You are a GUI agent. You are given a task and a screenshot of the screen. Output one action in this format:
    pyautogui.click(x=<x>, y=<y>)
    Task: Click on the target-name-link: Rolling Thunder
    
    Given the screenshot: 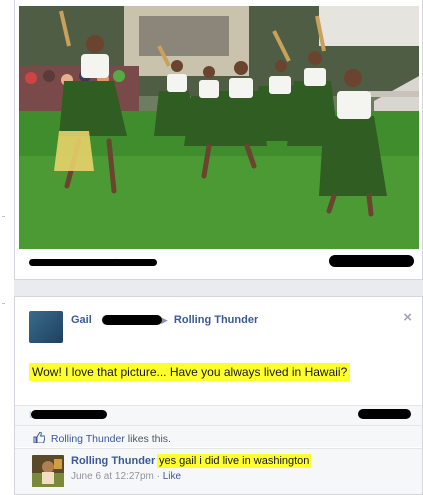 What is the action you would take?
    pyautogui.click(x=216, y=320)
    